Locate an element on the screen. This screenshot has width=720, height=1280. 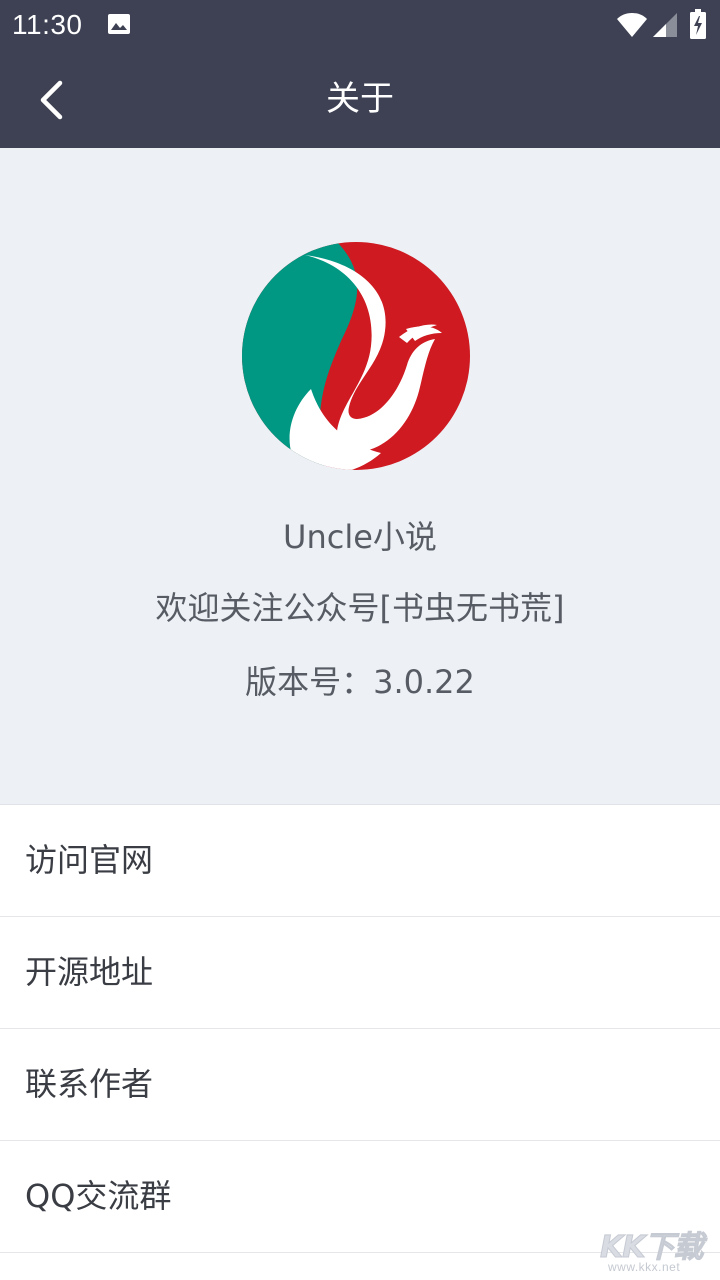
status-time: 11:30 is located at coordinates (47, 24).